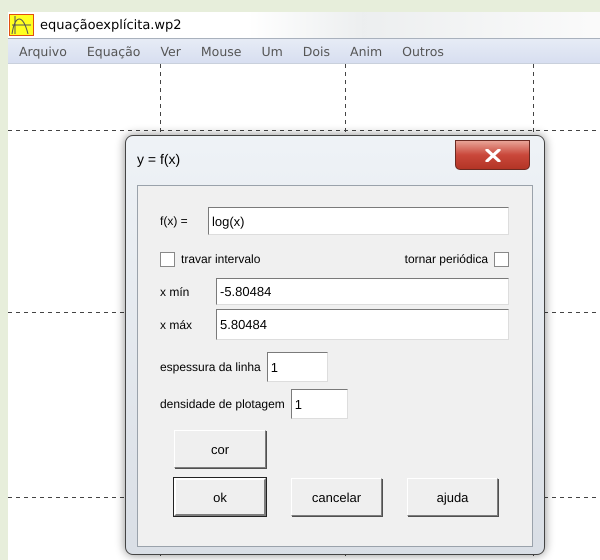  Describe the element at coordinates (220, 449) in the screenshot. I see `color-button: cor` at that location.